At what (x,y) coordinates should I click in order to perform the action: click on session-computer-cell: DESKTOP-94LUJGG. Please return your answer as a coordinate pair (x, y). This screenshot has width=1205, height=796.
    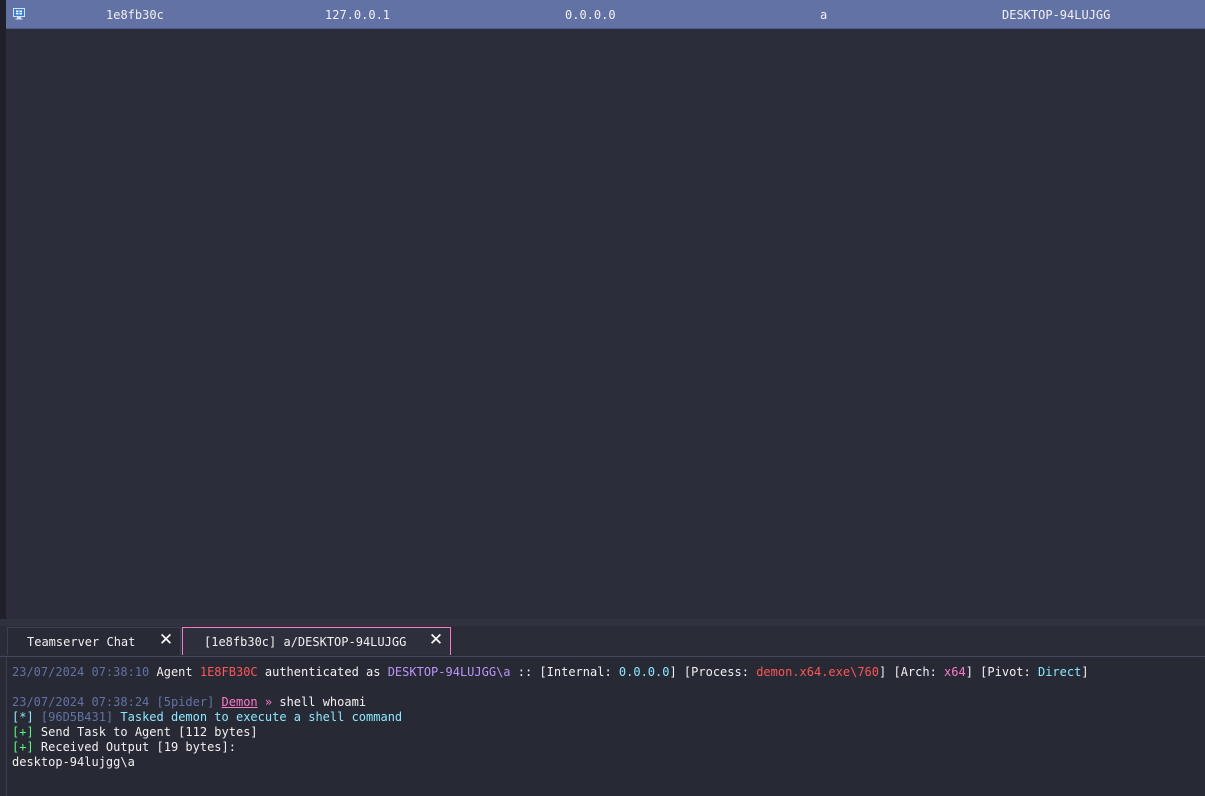
    Looking at the image, I should click on (1056, 15).